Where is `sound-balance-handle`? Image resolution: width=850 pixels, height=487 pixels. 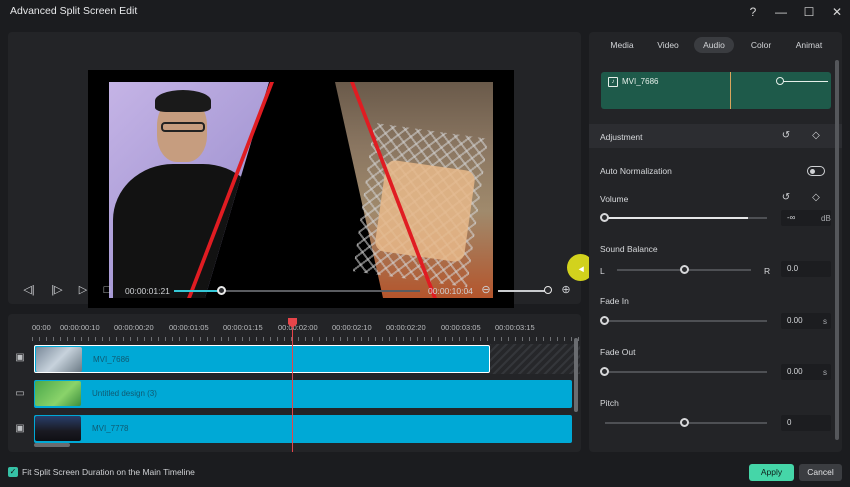 sound-balance-handle is located at coordinates (684, 269).